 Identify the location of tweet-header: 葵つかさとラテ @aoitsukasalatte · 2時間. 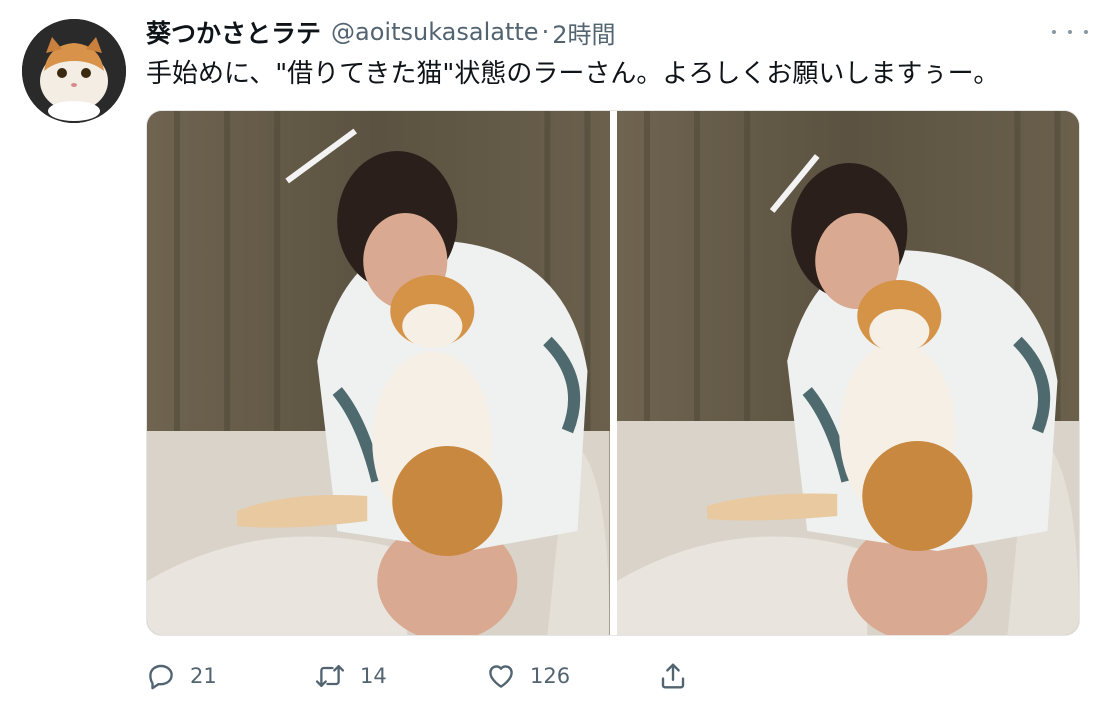
(380, 32).